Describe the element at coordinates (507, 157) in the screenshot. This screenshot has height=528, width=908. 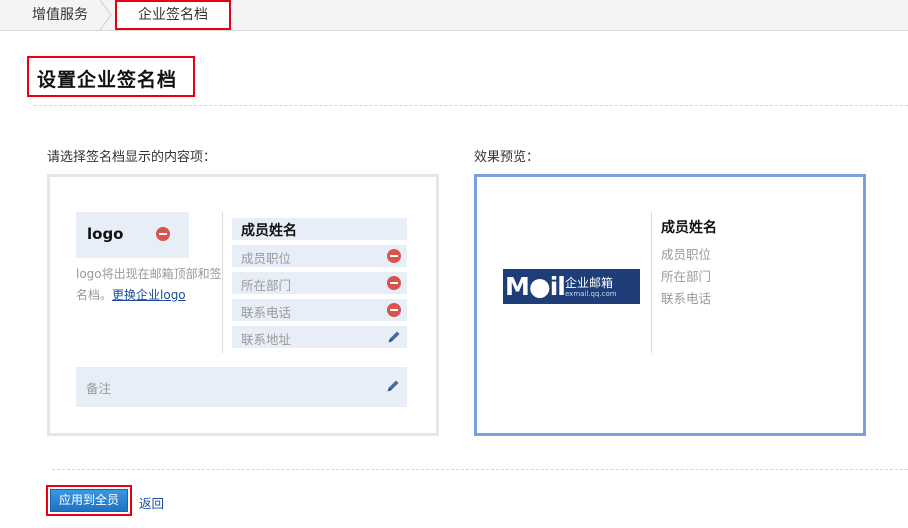
I see `preview-section-label: 效果预览：` at that location.